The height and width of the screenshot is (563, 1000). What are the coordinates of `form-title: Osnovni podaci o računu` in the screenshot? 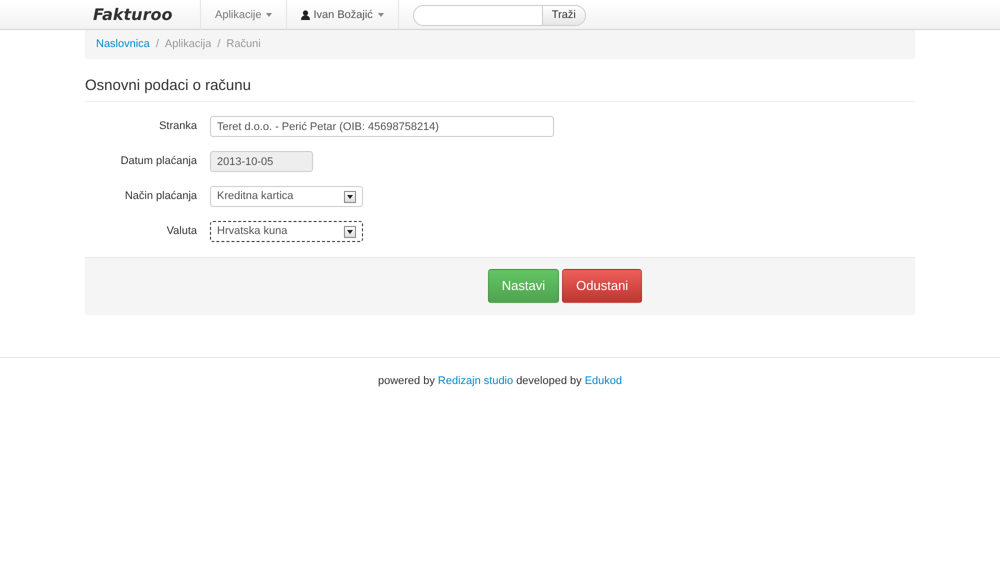 It's located at (500, 89).